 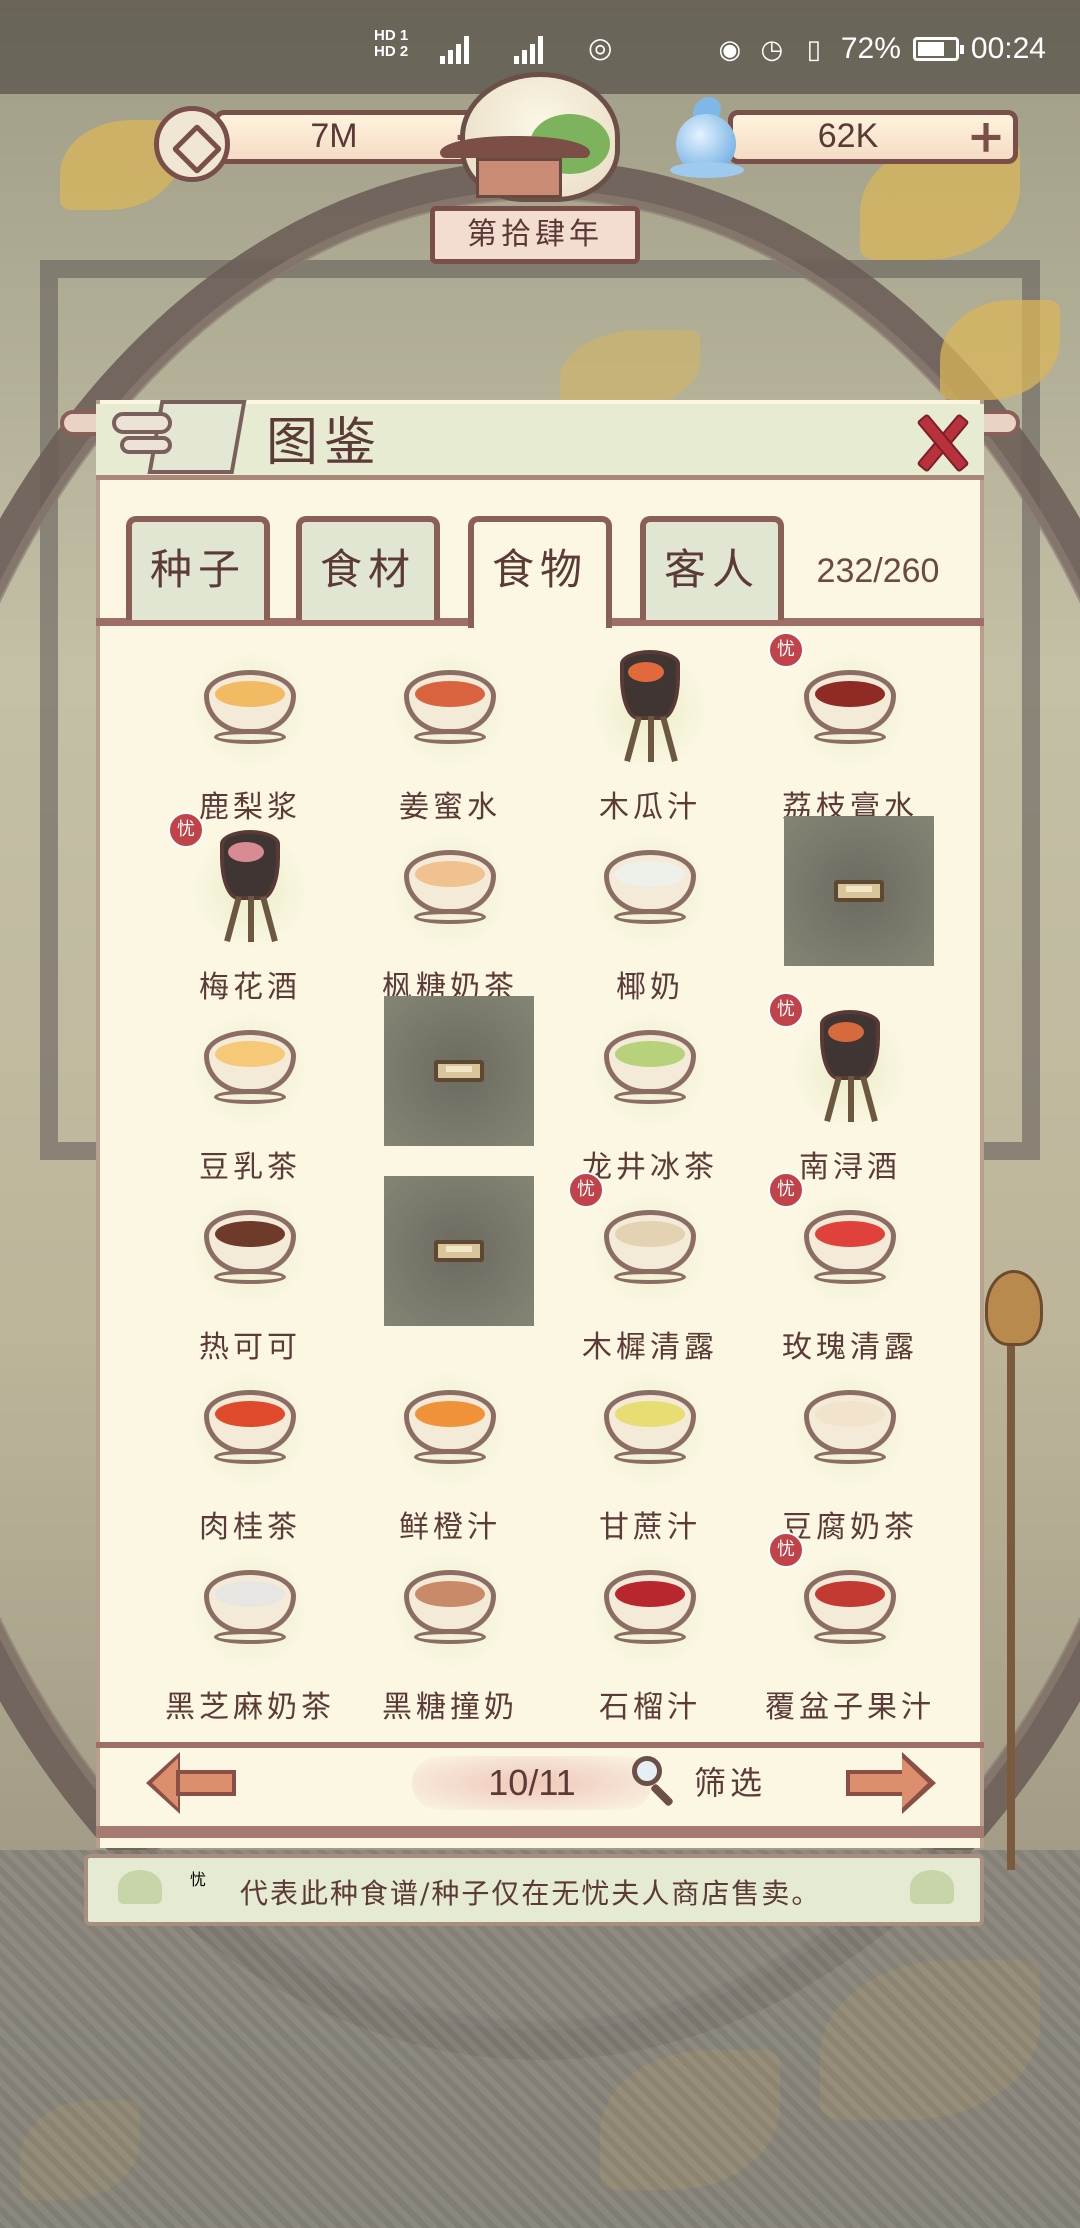 What do you see at coordinates (186, 437) in the screenshot?
I see `scroll-icon` at bounding box center [186, 437].